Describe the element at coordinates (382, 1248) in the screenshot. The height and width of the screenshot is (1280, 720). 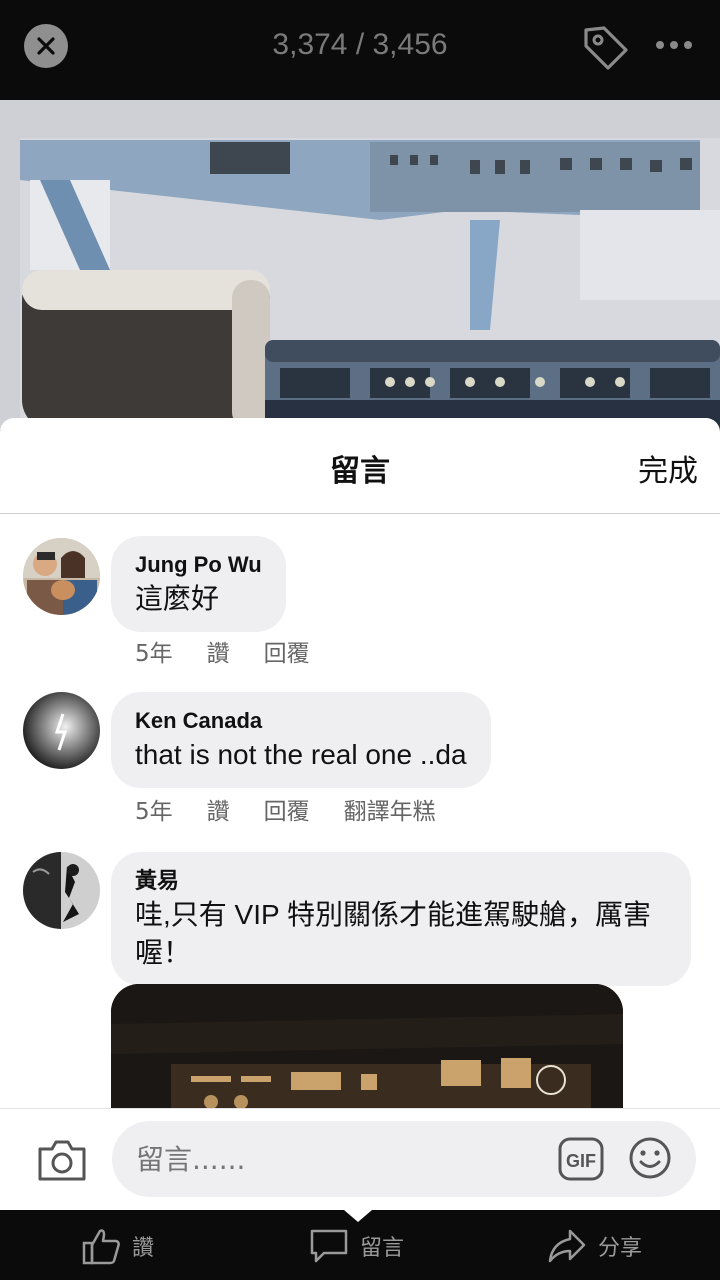
I see `comment-label: 留言` at that location.